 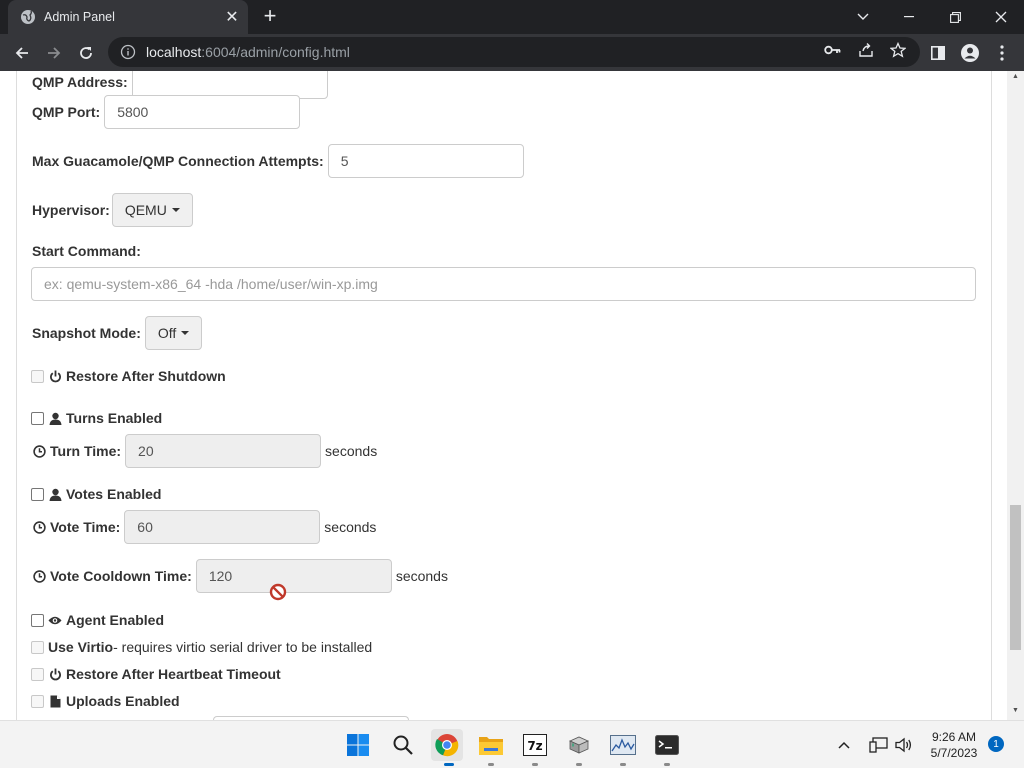 I want to click on qmp-port-label: QMP Port:, so click(x=66, y=112).